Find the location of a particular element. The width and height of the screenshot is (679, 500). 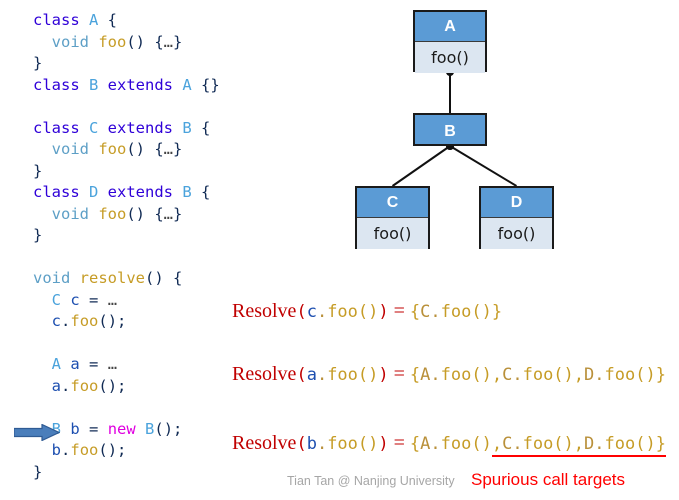

code-line: class D extends B { is located at coordinates (168, 193).